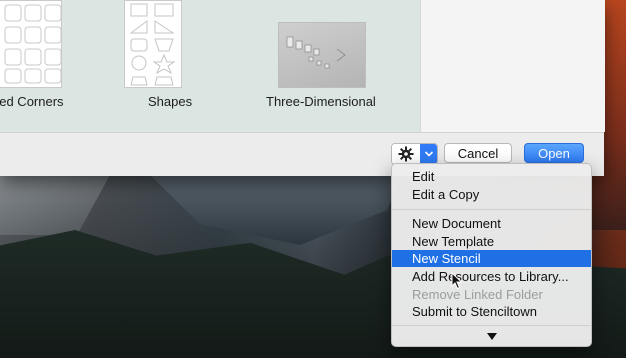 The height and width of the screenshot is (358, 626). Describe the element at coordinates (55, 205) in the screenshot. I see `wallpaper-rock-left` at that location.